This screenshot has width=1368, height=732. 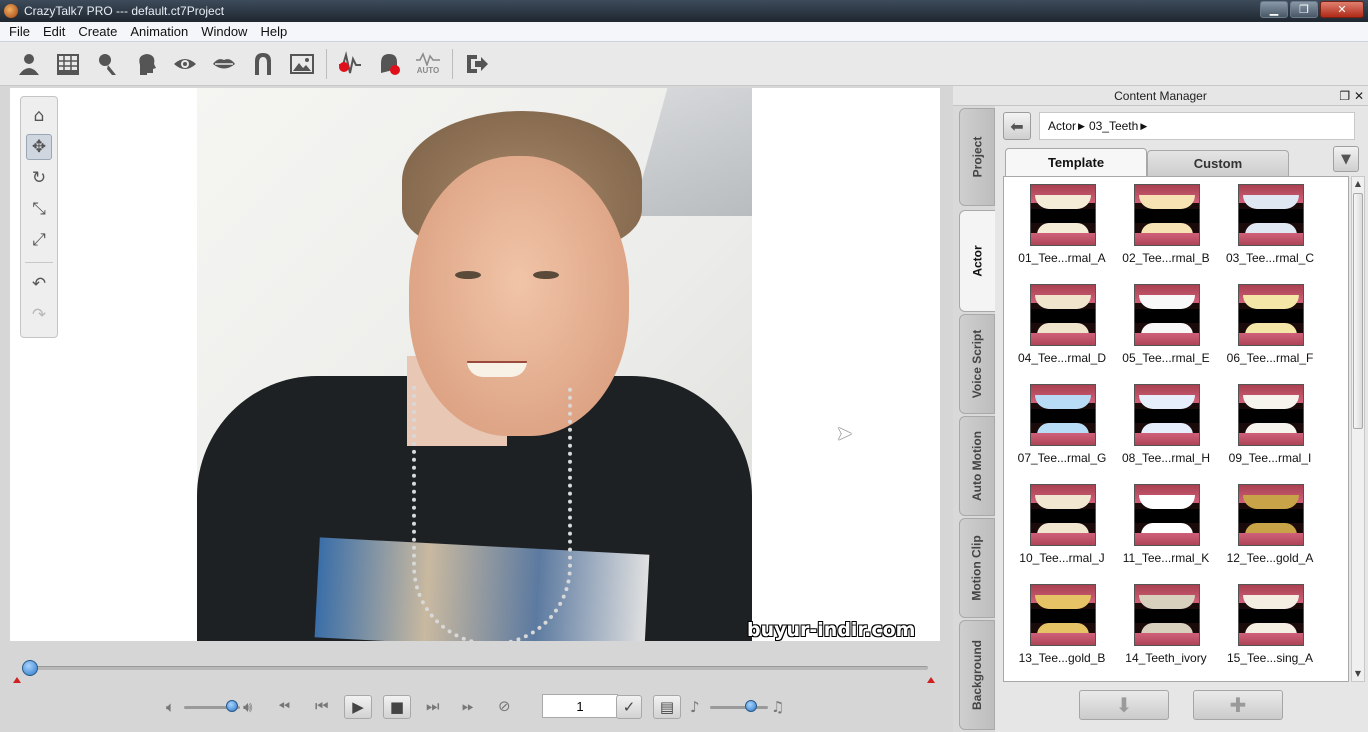 What do you see at coordinates (1113, 126) in the screenshot?
I see `breadcrumb-teeth: 03_Teeth` at bounding box center [1113, 126].